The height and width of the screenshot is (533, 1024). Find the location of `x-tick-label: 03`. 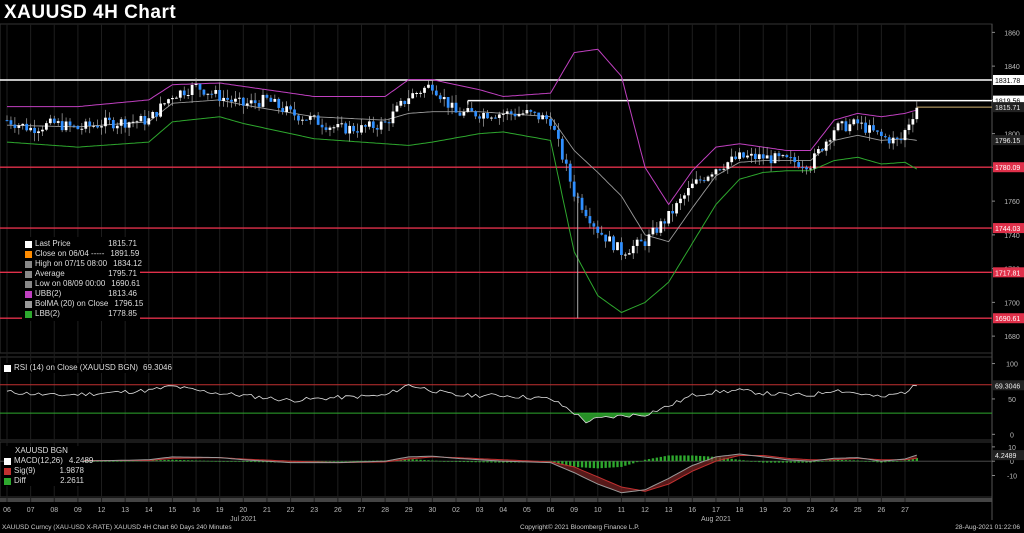

x-tick-label: 03 is located at coordinates (480, 510).